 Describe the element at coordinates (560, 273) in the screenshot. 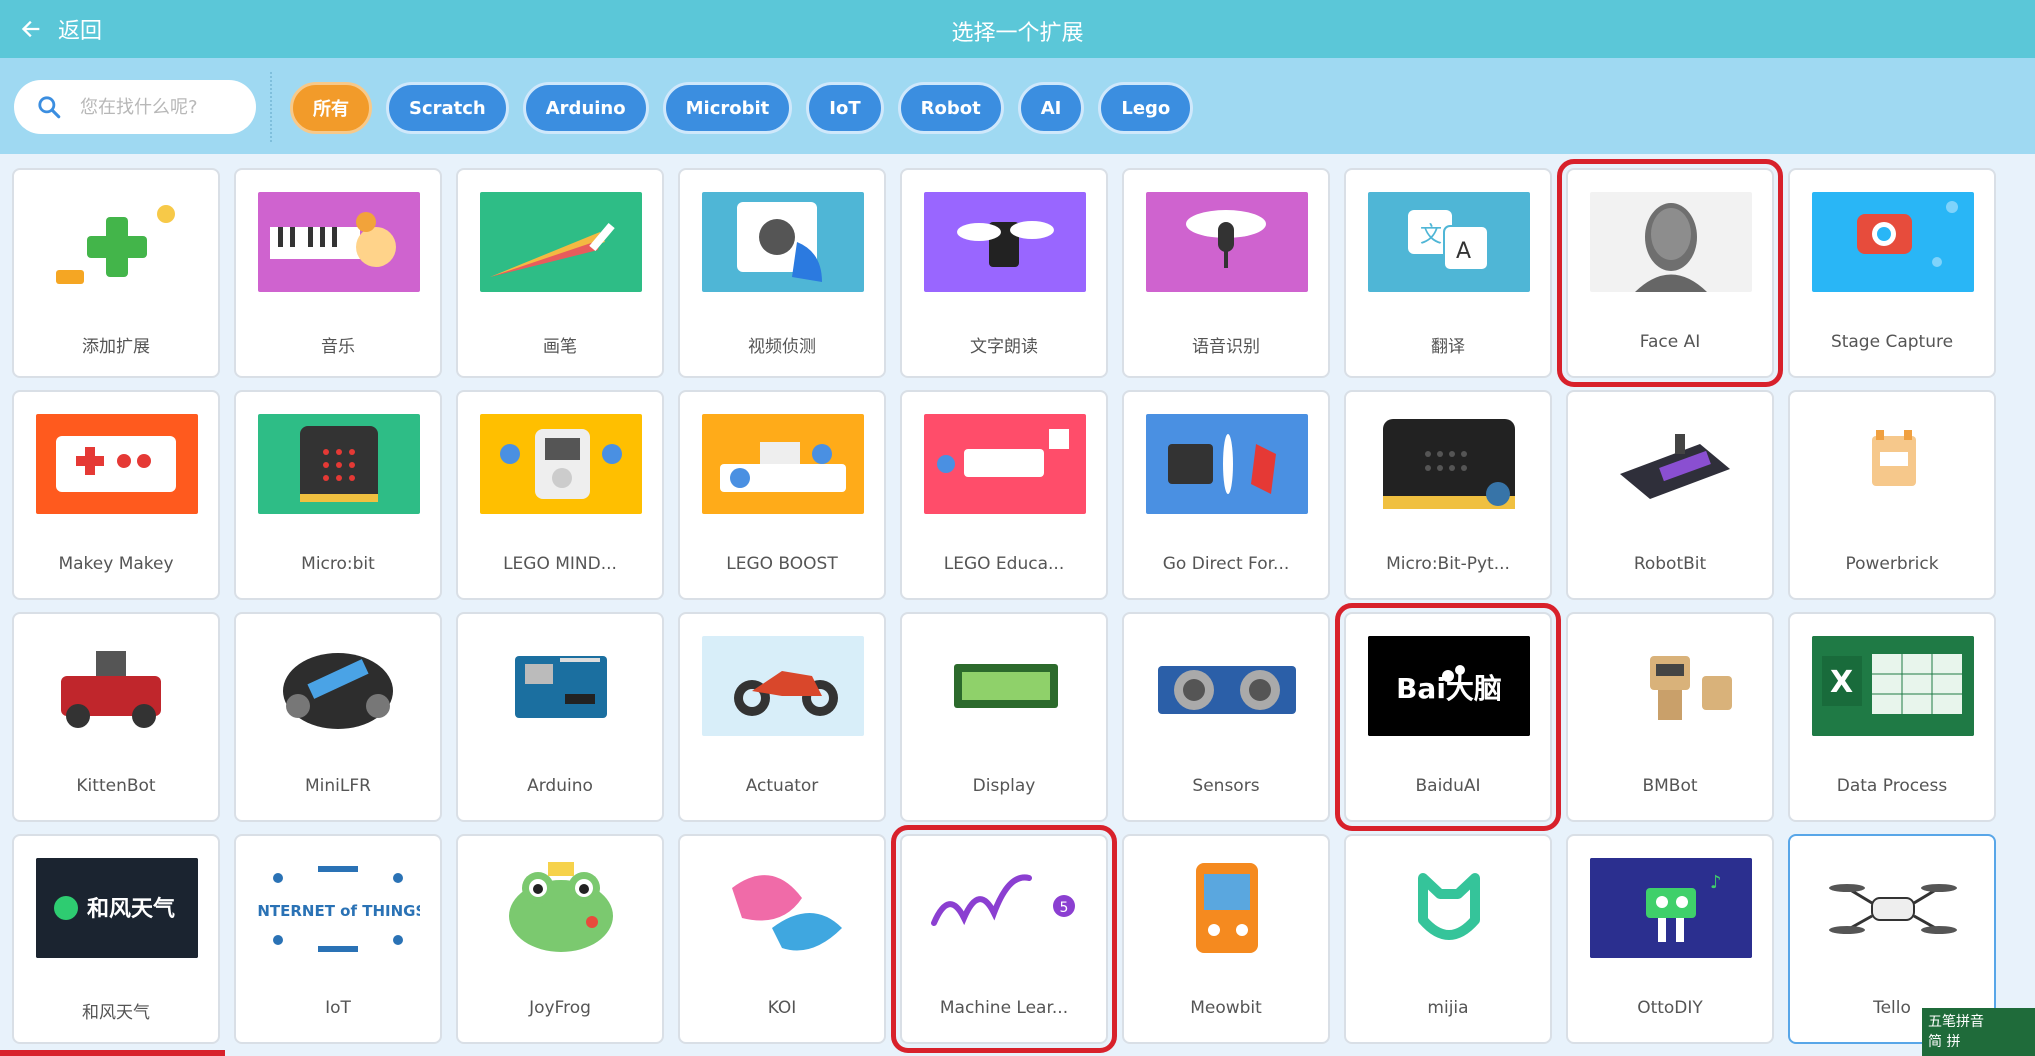

I see `extension-card: 画笔` at that location.